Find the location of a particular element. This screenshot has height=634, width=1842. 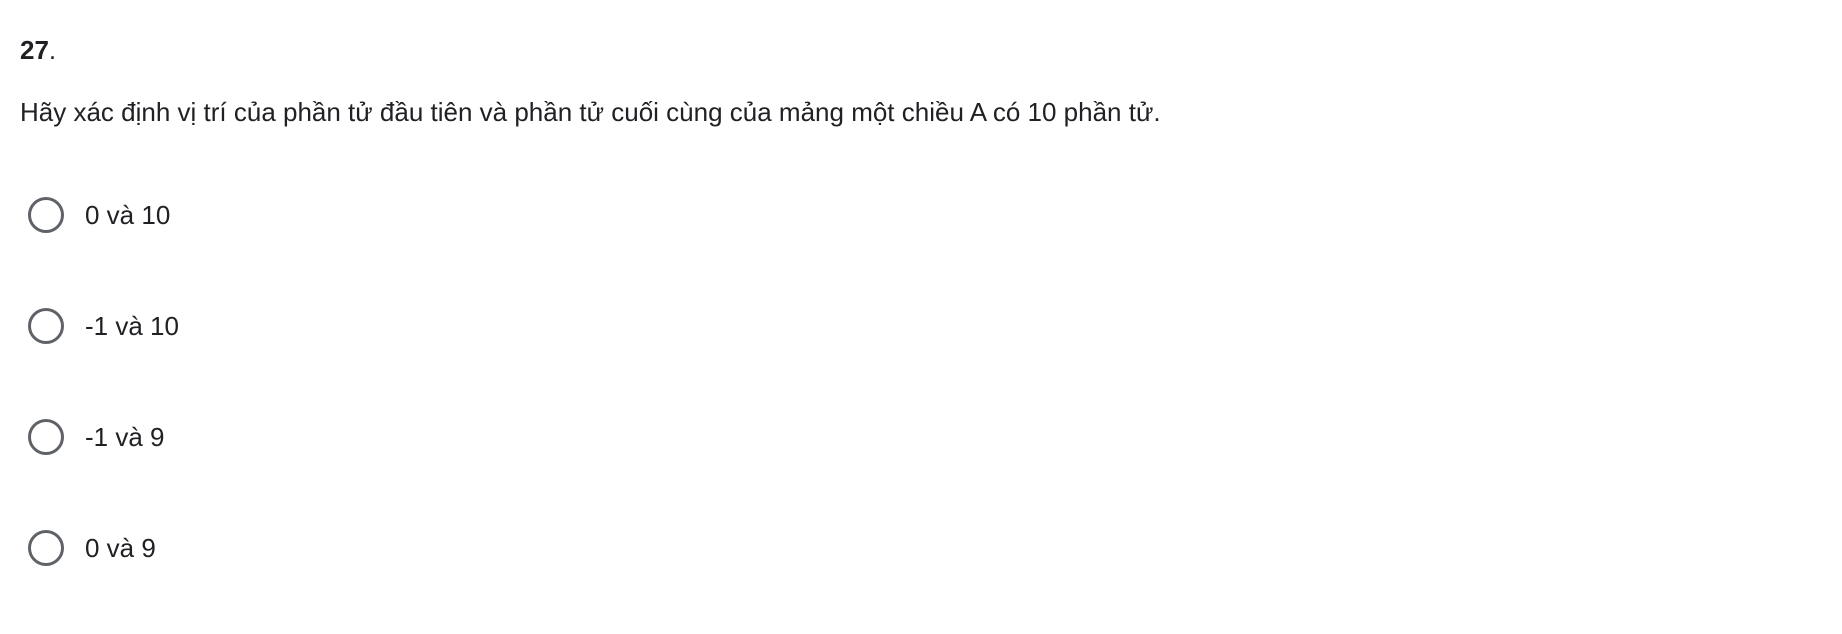

answer-options: 0 và 10 -1 và 10 -1 và 9 0 và 9 is located at coordinates (103, 381).